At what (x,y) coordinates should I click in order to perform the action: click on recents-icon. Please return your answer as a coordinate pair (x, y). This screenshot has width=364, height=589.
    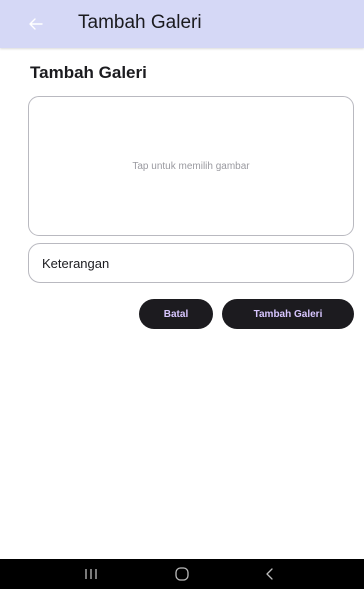
    Looking at the image, I should click on (91, 574).